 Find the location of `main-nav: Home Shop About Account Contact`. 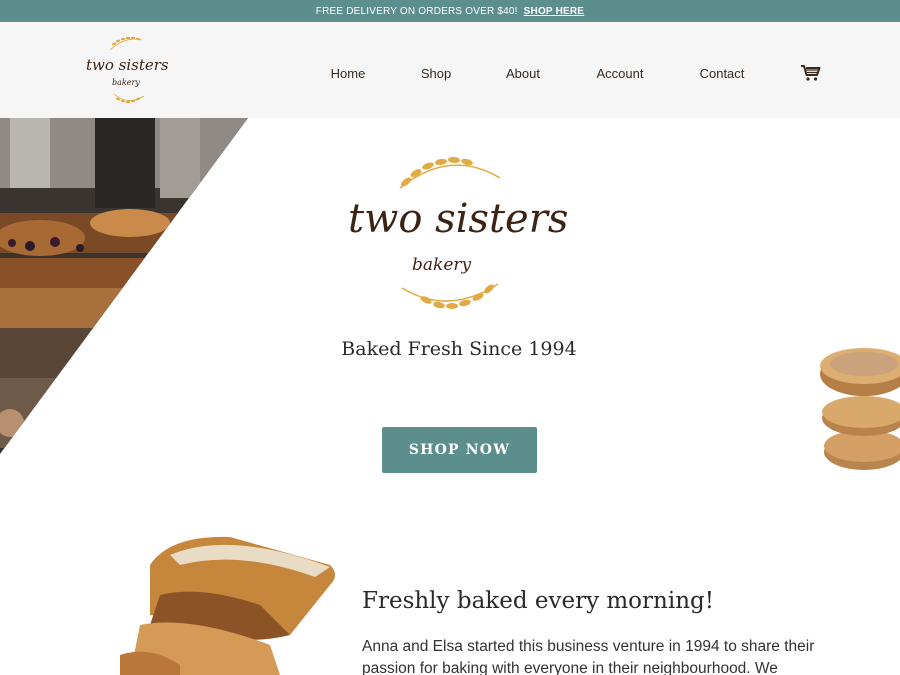

main-nav: Home Shop About Account Contact is located at coordinates (450, 73).